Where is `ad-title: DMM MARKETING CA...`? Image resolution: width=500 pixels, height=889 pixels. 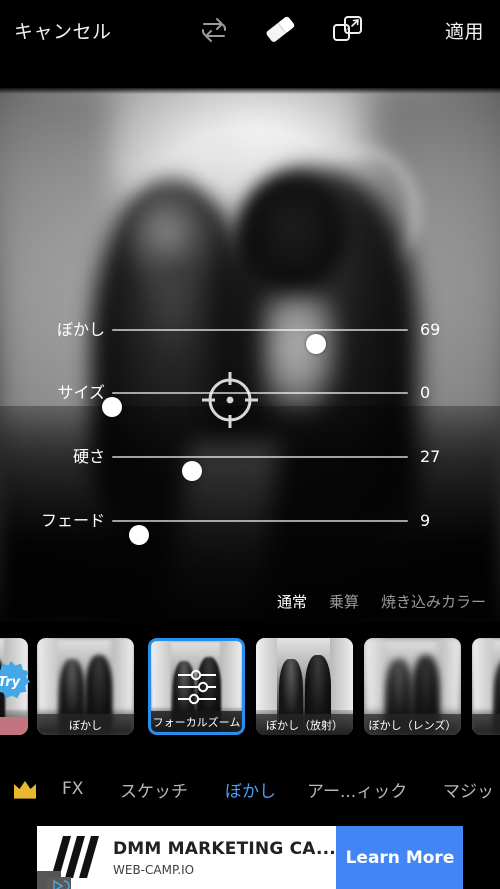
ad-title: DMM MARKETING CA... is located at coordinates (224, 848).